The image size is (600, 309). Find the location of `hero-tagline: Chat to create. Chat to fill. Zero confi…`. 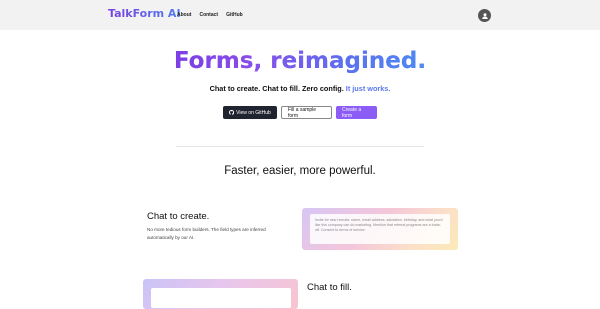

hero-tagline: Chat to create. Chat to fill. Zero confi… is located at coordinates (300, 88).